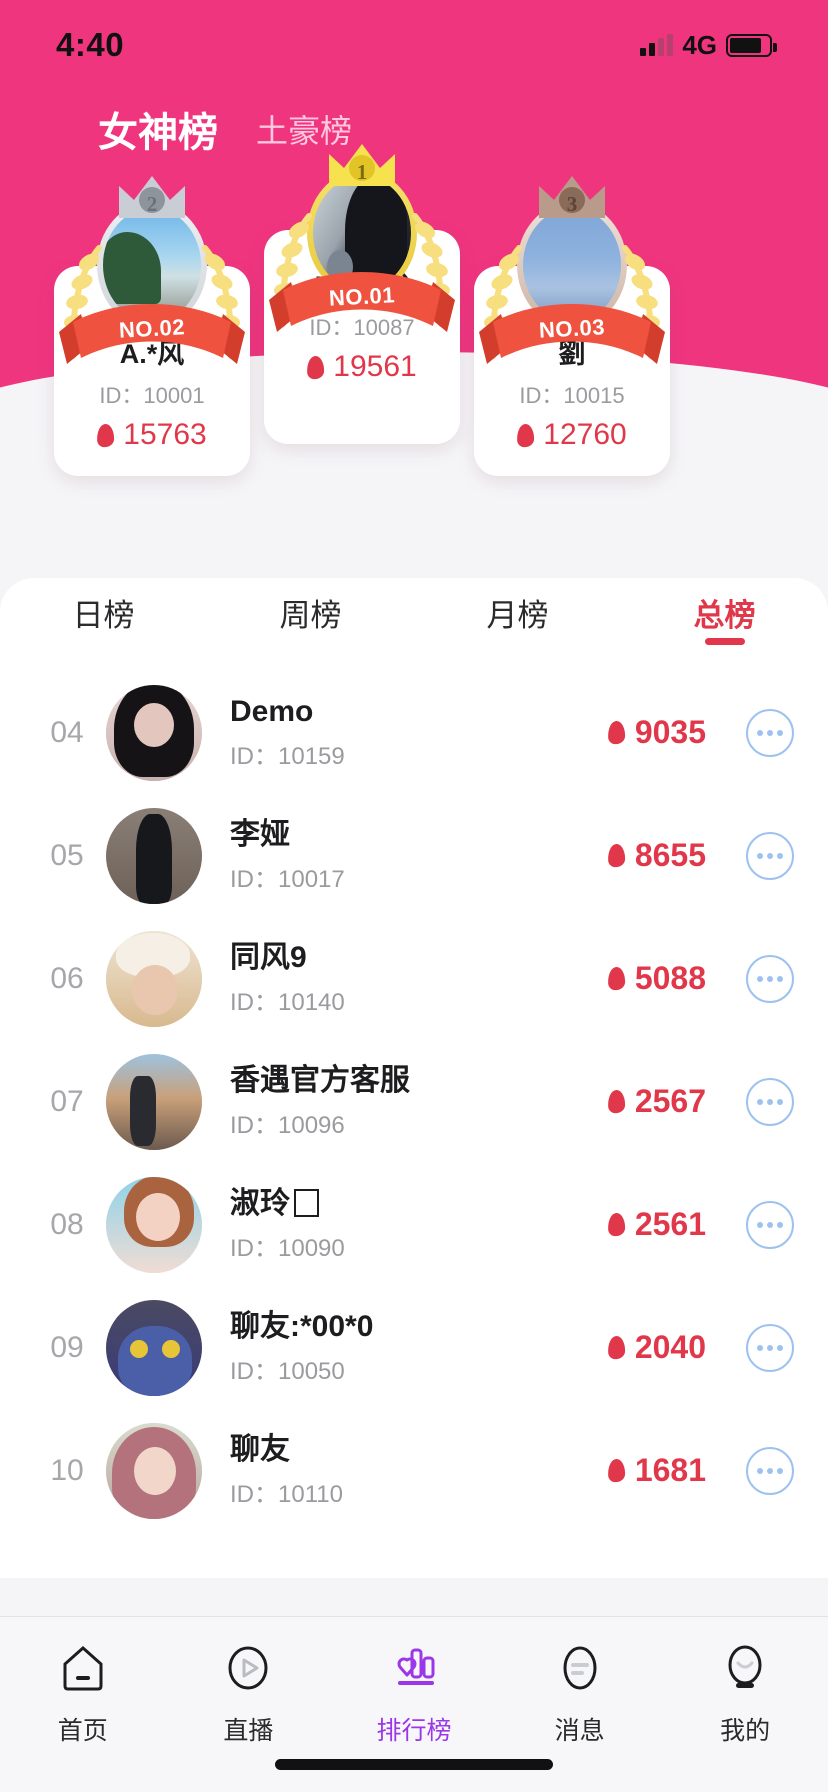  I want to click on table-row: 10 聊友 ID：10110 1681, so click(414, 1470).